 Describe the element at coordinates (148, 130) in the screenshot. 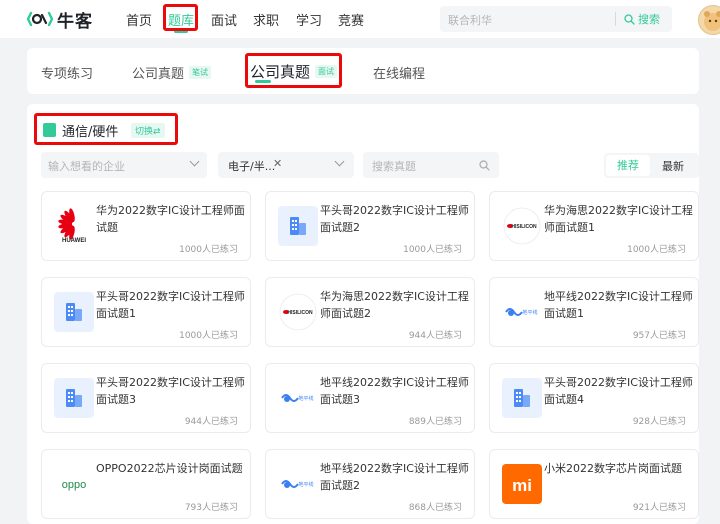

I see `category-switch-button: 切换⇄` at that location.